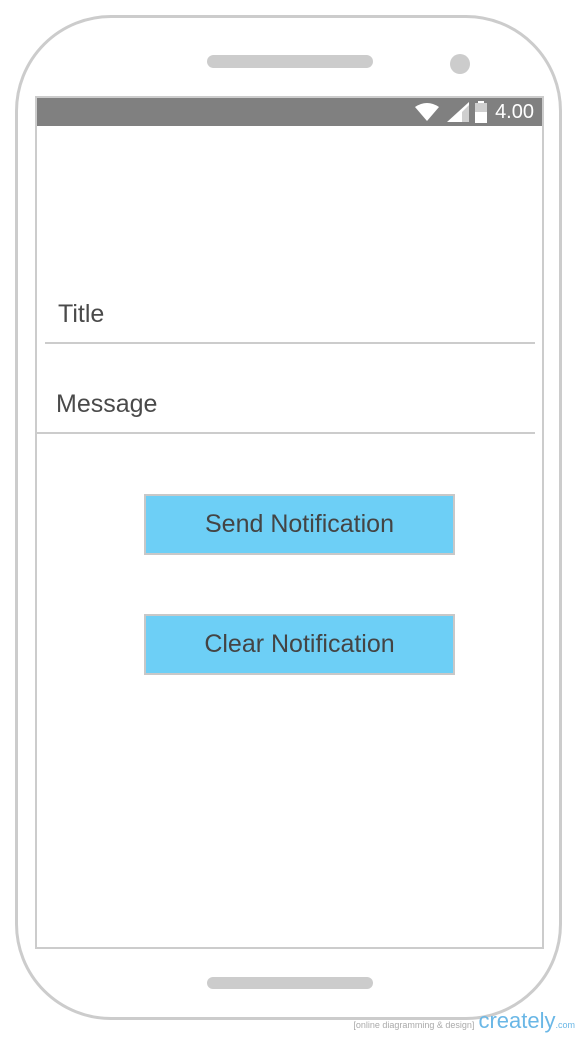 Image resolution: width=580 pixels, height=1040 pixels. What do you see at coordinates (290, 983) in the screenshot?
I see `phone-home-bar` at bounding box center [290, 983].